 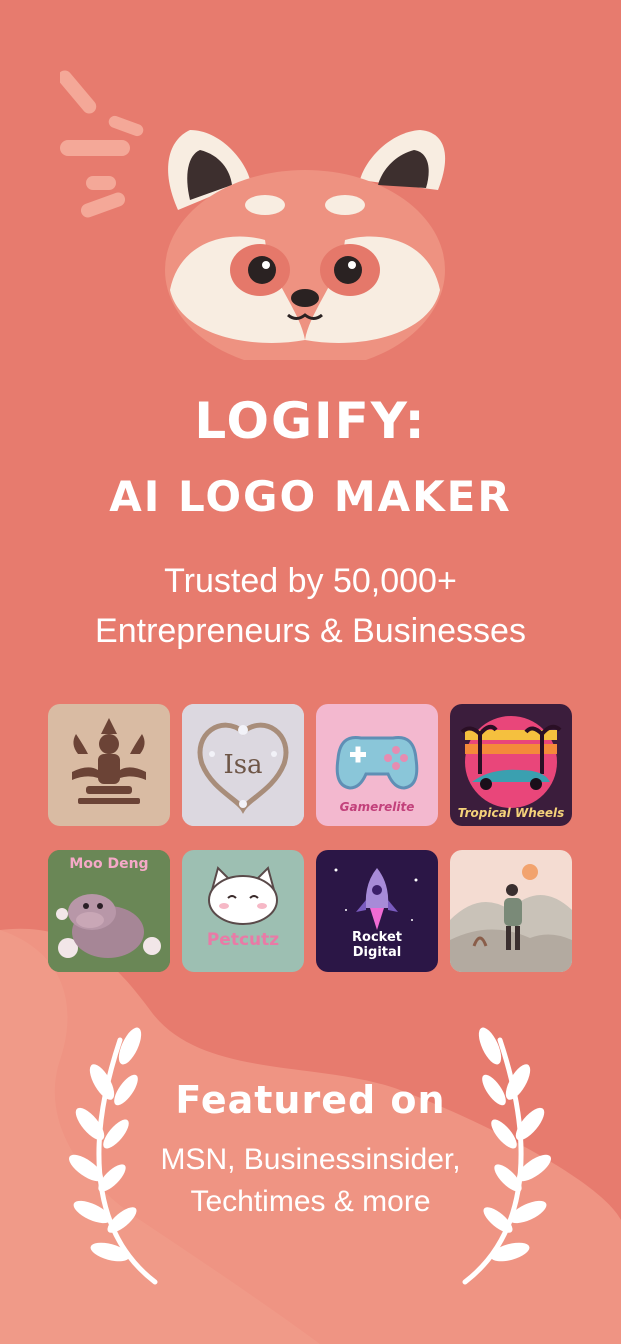 I want to click on red-panda-mascot-icon, so click(x=253, y=215).